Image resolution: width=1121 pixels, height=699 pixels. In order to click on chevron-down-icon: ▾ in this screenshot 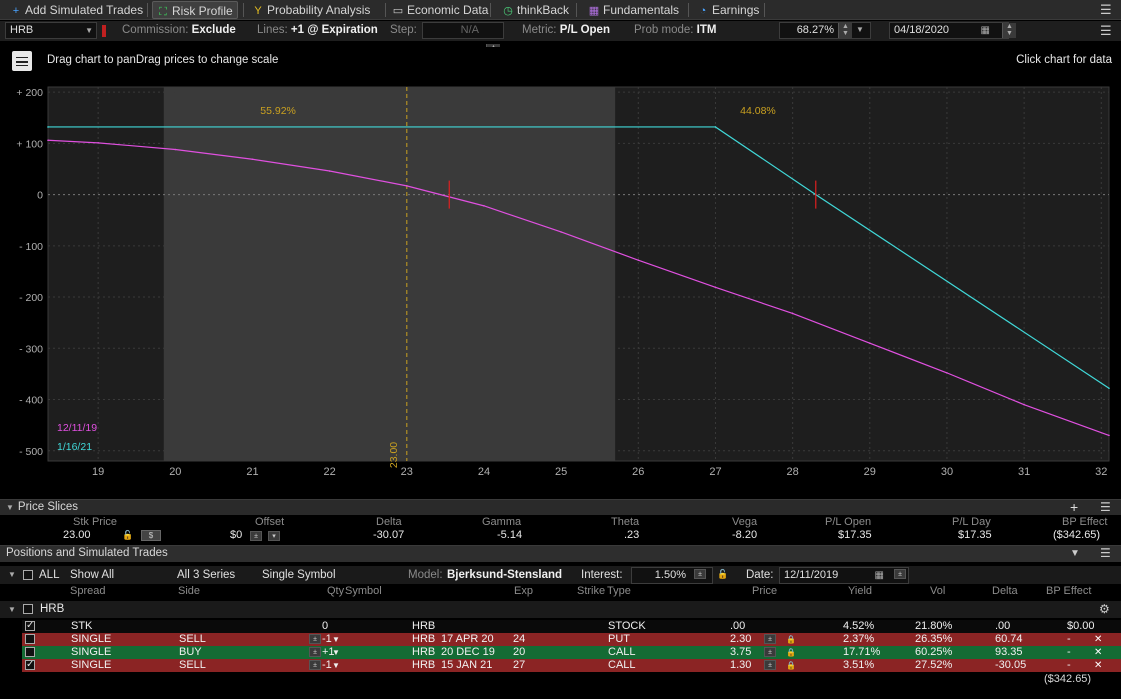, I will do `click(274, 536)`.